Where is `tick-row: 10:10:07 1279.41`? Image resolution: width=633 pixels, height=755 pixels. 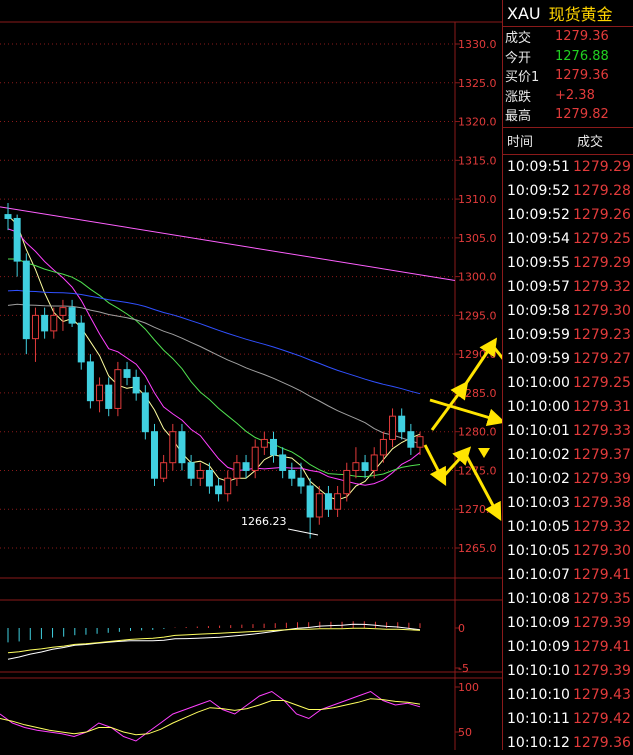
tick-row: 10:10:07 1279.41 is located at coordinates (568, 575).